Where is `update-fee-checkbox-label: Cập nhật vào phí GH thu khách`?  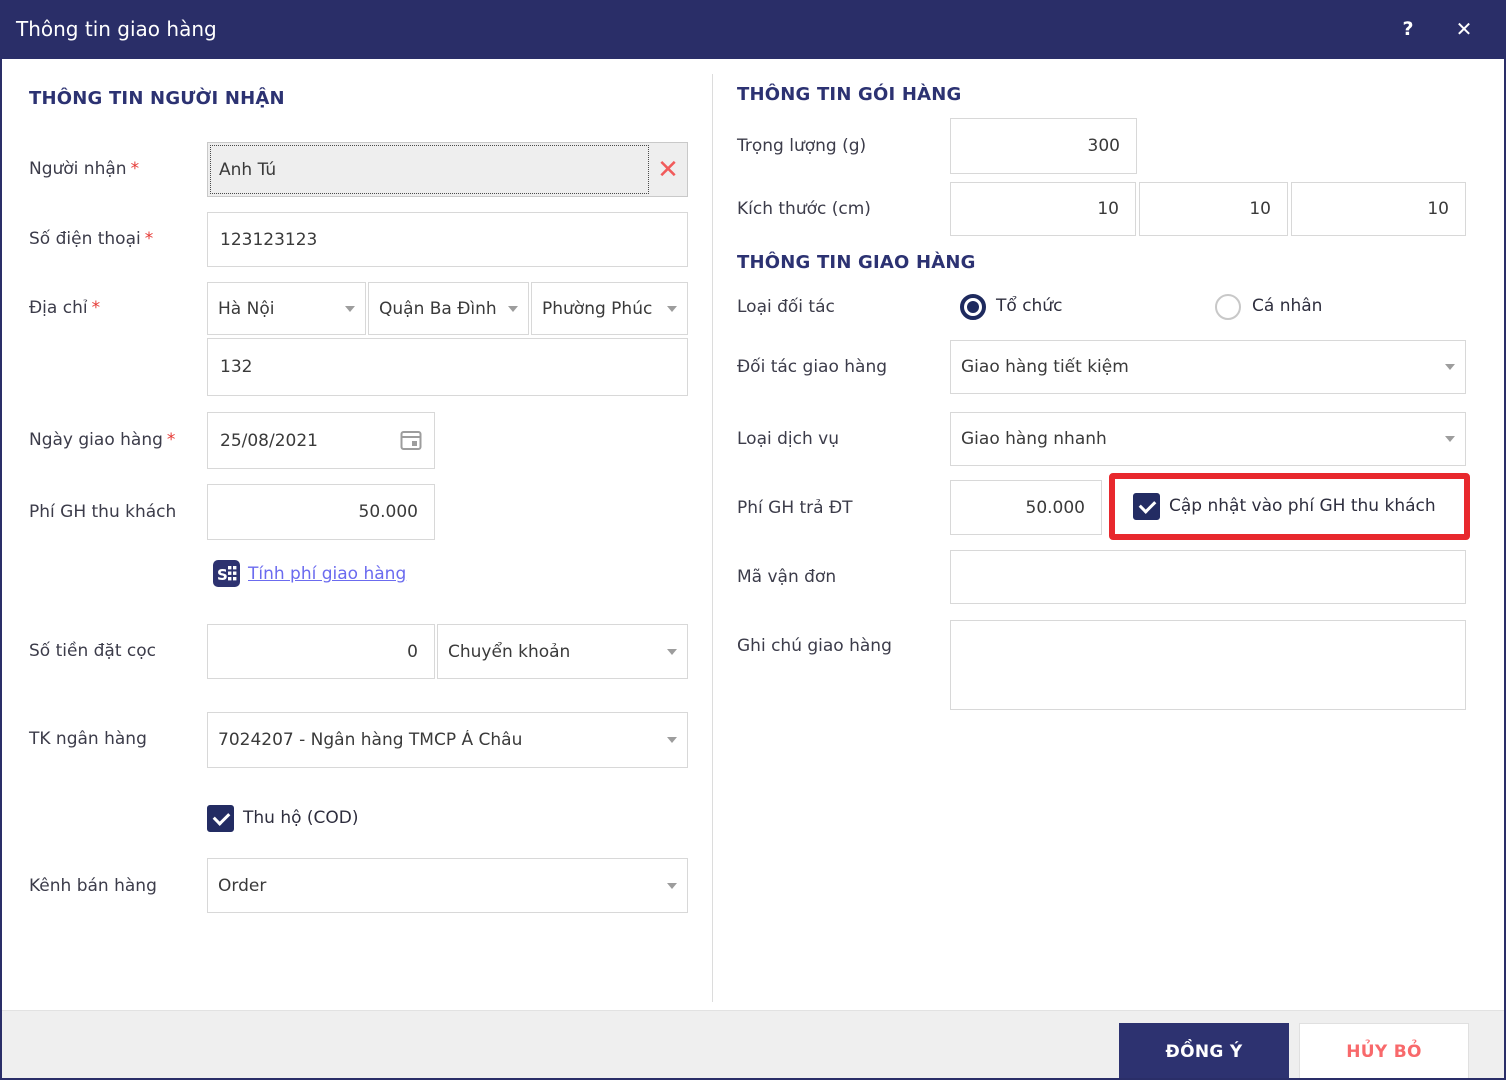 update-fee-checkbox-label: Cập nhật vào phí GH thu khách is located at coordinates (1302, 506).